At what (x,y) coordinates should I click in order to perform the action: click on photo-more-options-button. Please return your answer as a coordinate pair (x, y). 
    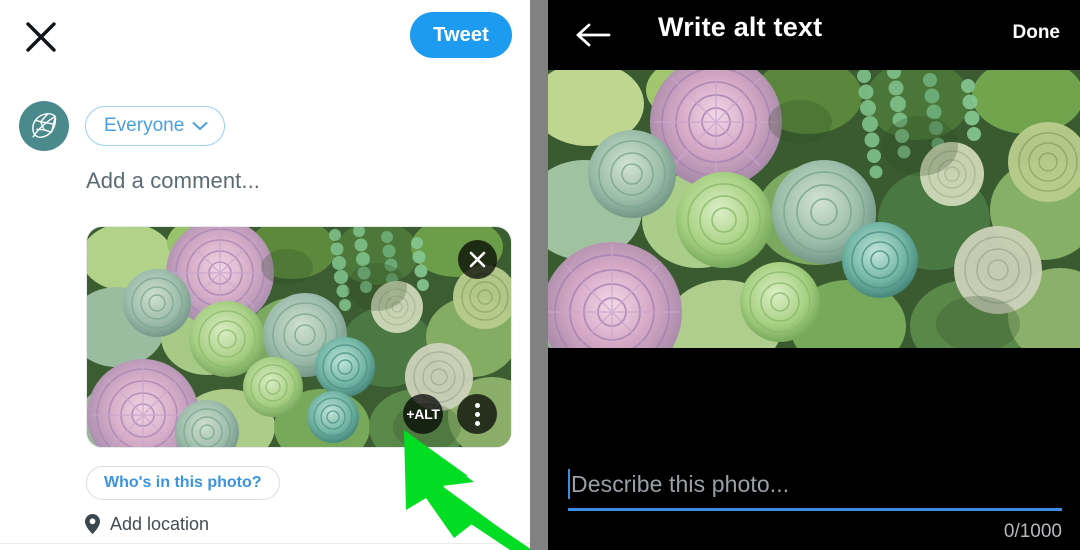
    Looking at the image, I should click on (477, 414).